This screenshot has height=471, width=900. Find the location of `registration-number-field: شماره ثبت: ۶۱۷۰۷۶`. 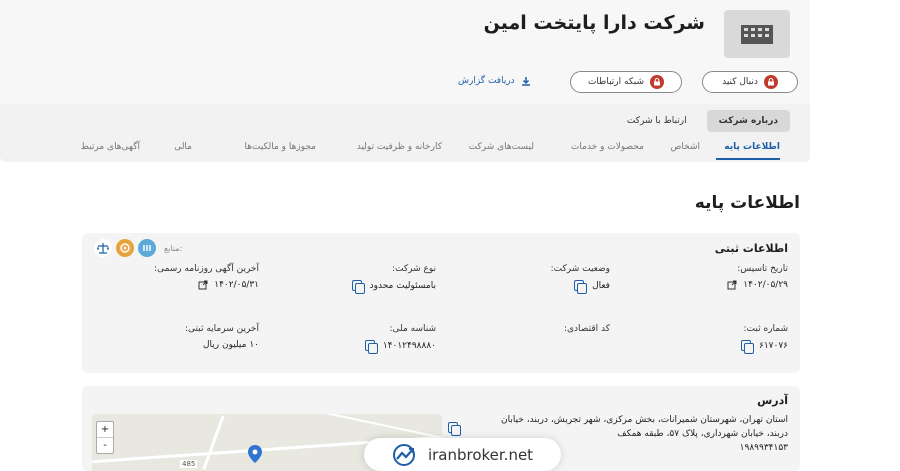

registration-number-field: شماره ثبت: ۶۱۷۰۷۶ is located at coordinates (764, 339).